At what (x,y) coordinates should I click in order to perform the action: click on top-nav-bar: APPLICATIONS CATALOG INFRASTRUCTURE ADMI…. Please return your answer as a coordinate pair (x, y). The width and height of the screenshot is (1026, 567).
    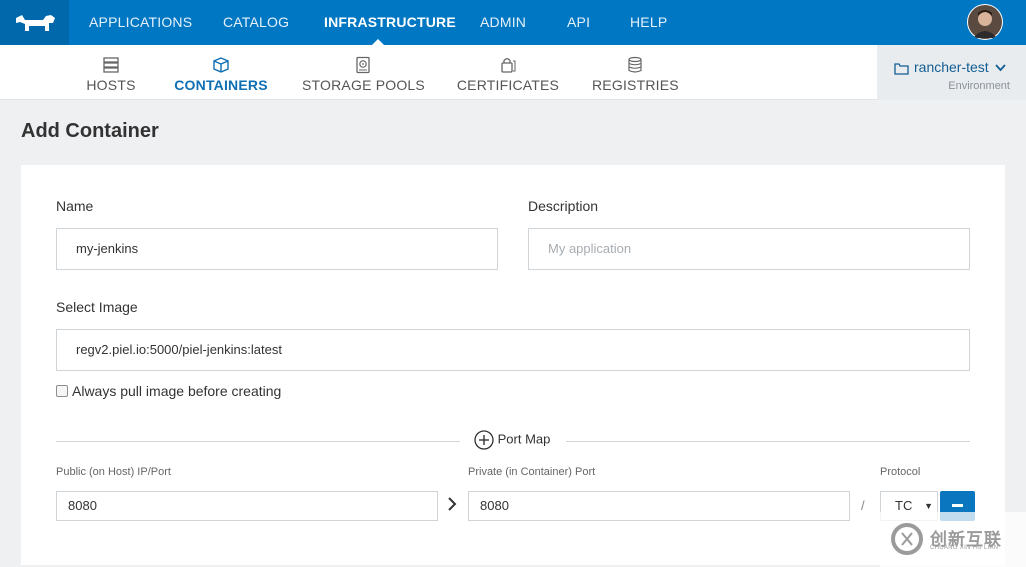
    Looking at the image, I should click on (513, 22).